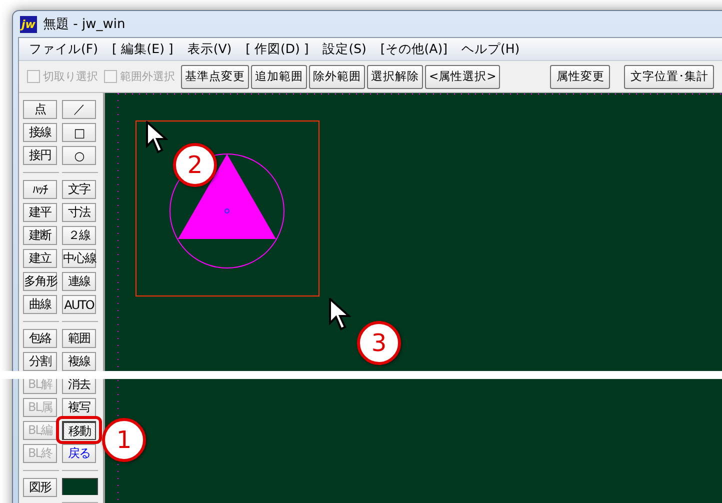 The image size is (722, 503). Describe the element at coordinates (79, 189) in the screenshot. I see `tool-button: 文字` at that location.